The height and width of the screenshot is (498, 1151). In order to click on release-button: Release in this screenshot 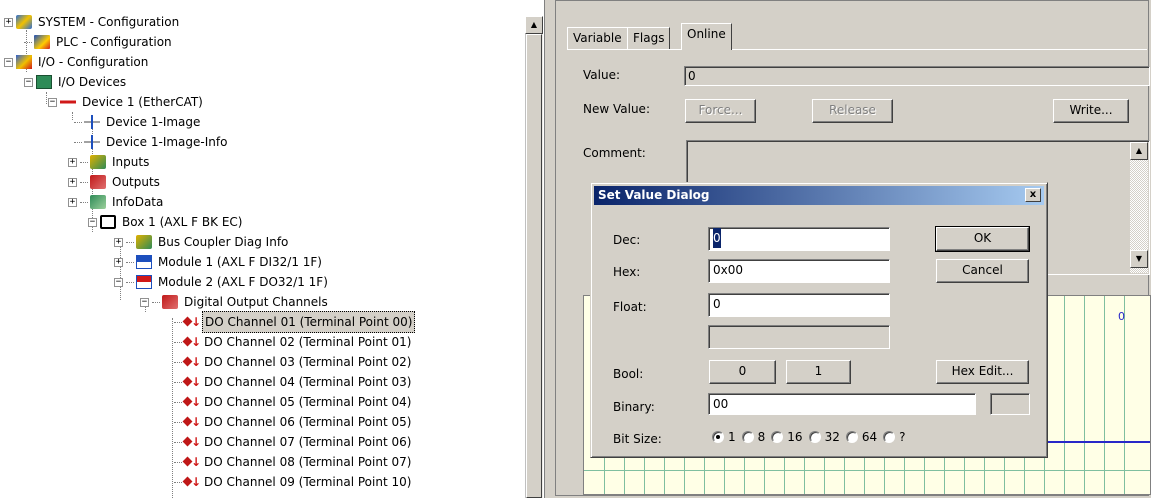, I will do `click(852, 111)`.